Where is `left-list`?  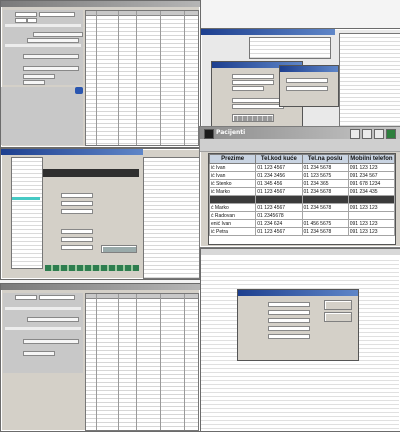
left-list is located at coordinates (27, 213).